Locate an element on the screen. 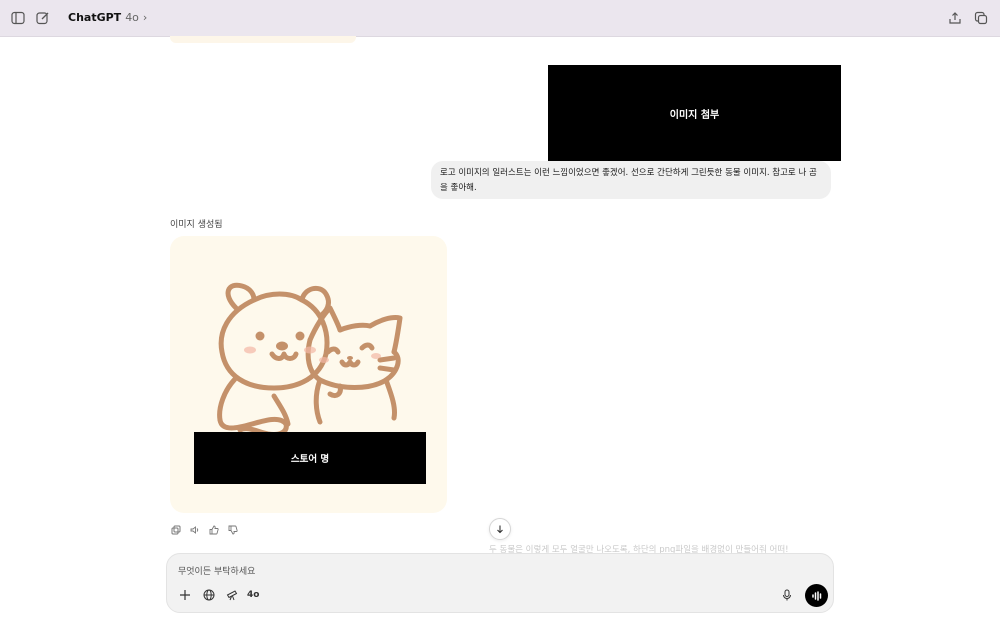 The image size is (1000, 625). store-name-label: 스토어 명 is located at coordinates (310, 459).